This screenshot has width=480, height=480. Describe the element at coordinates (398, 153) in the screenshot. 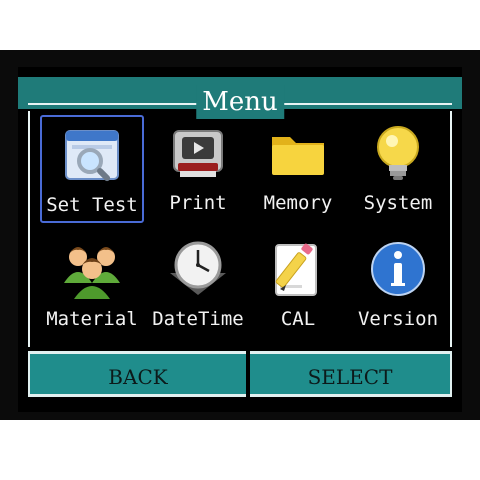

I see `lightbulb-icon` at that location.